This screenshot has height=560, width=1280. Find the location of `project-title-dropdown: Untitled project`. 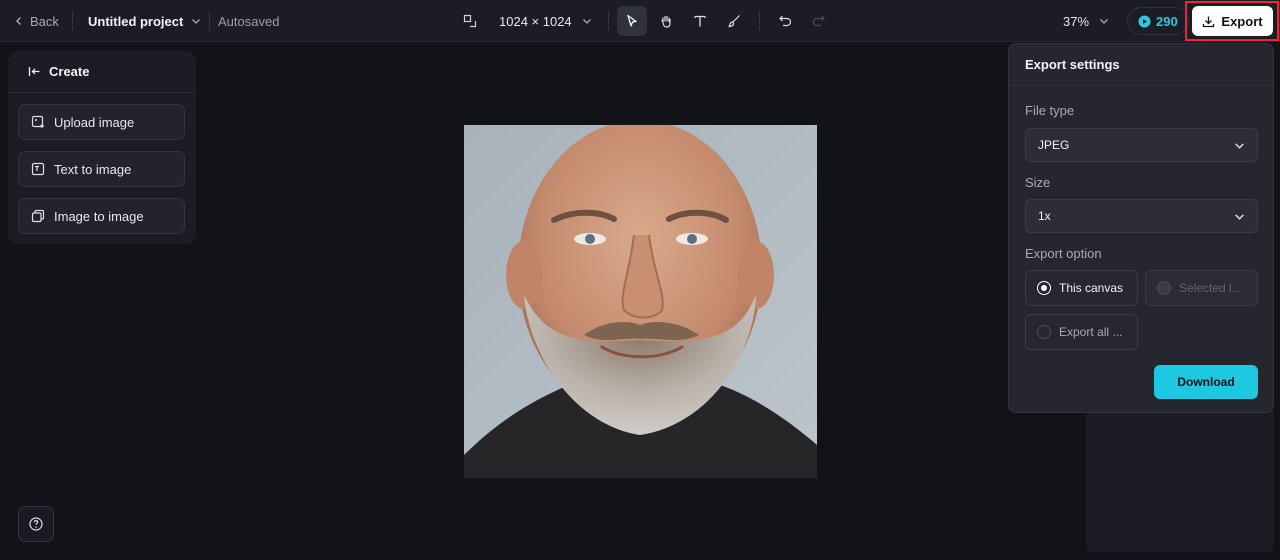

project-title-dropdown: Untitled project is located at coordinates (144, 21).